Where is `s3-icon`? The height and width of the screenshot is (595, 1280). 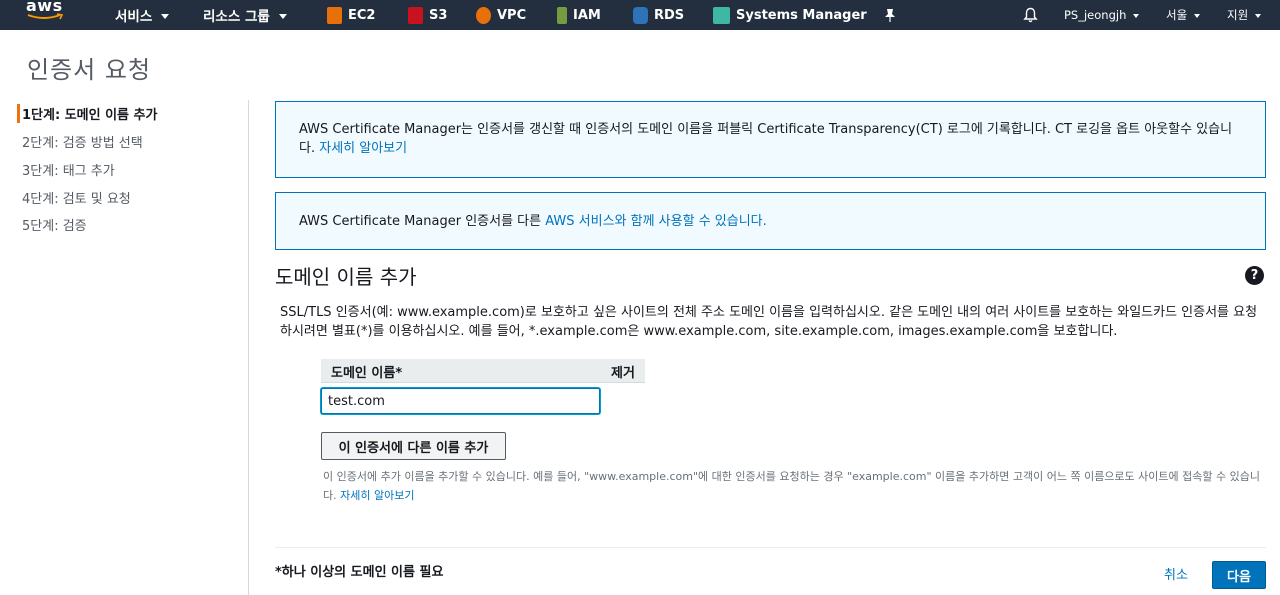 s3-icon is located at coordinates (415, 15).